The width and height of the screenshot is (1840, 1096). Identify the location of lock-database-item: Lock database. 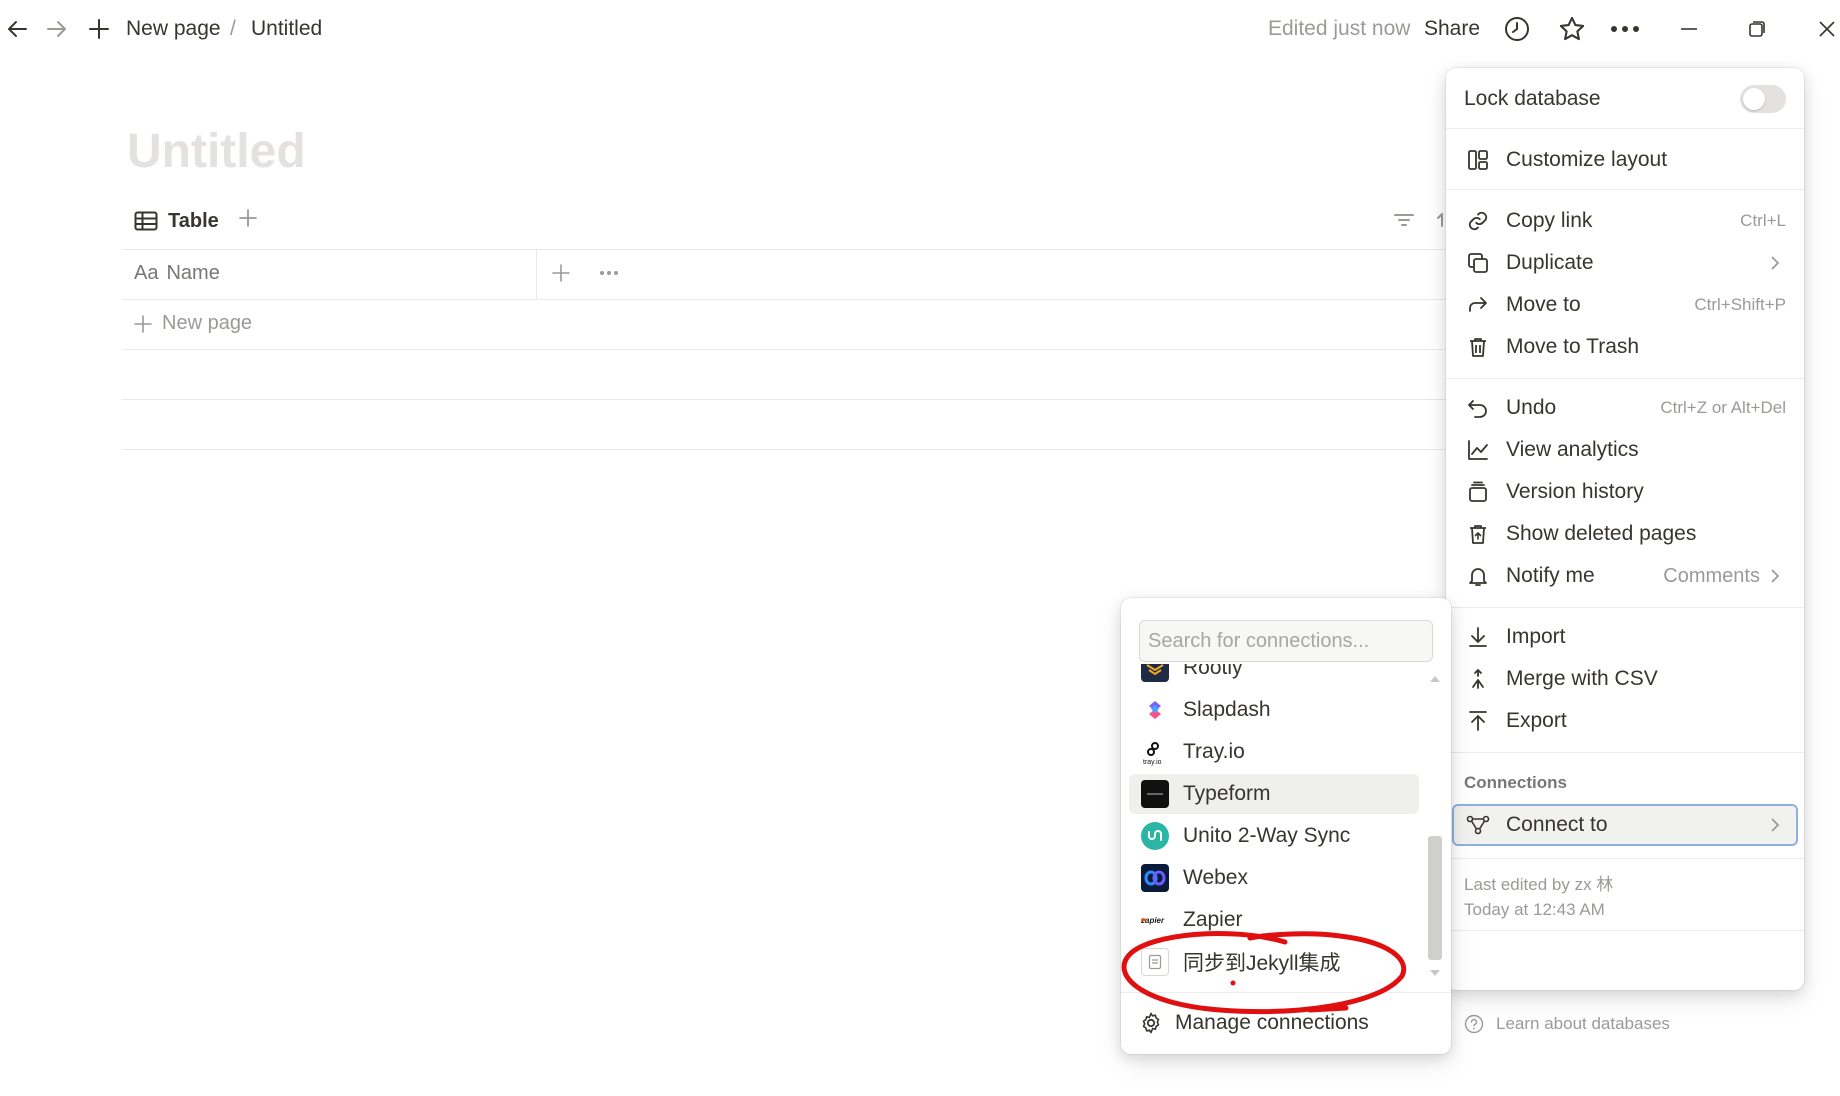
(1625, 99).